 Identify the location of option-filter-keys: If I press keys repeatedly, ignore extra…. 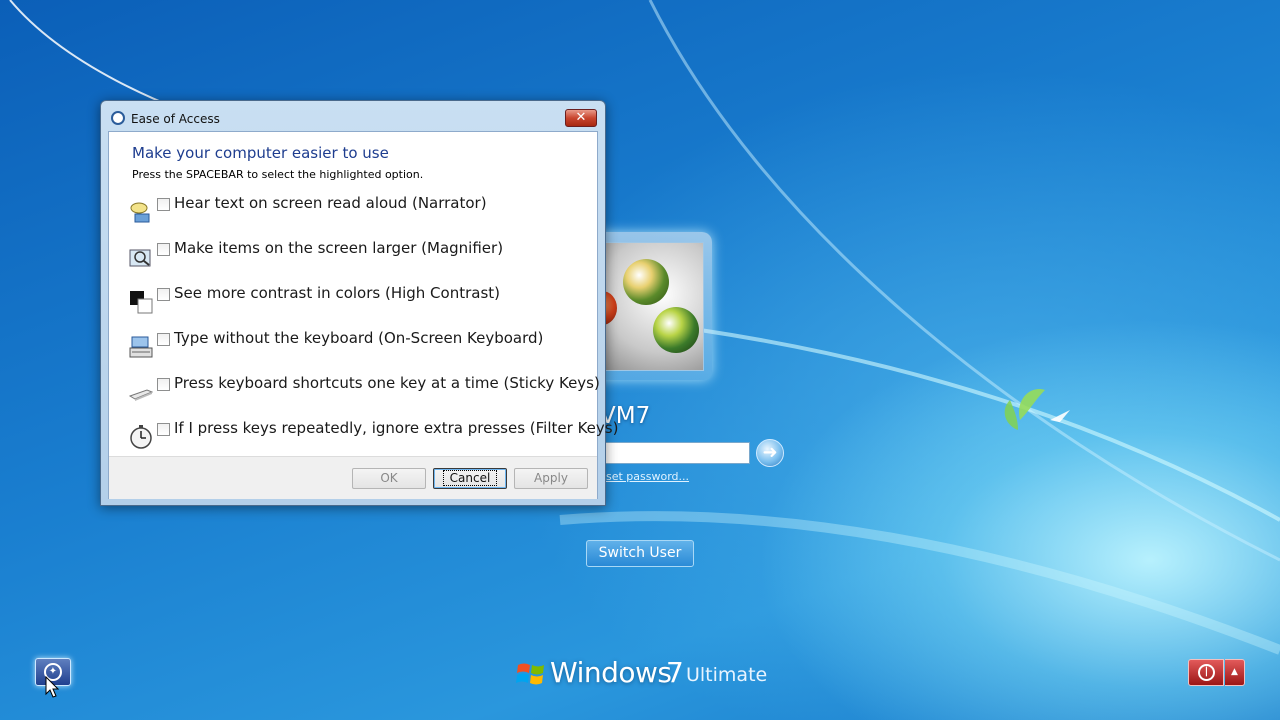
(373, 435).